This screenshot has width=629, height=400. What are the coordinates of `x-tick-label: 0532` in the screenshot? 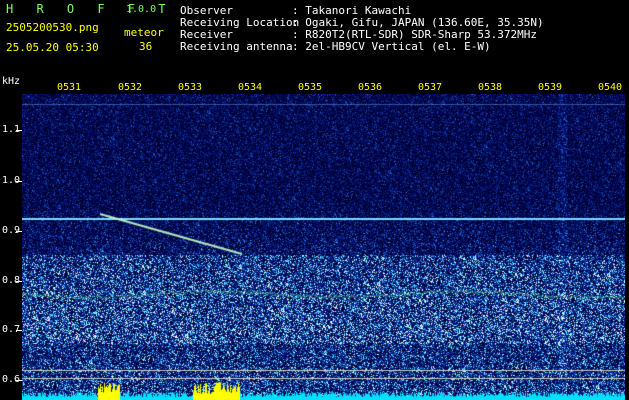 It's located at (130, 87).